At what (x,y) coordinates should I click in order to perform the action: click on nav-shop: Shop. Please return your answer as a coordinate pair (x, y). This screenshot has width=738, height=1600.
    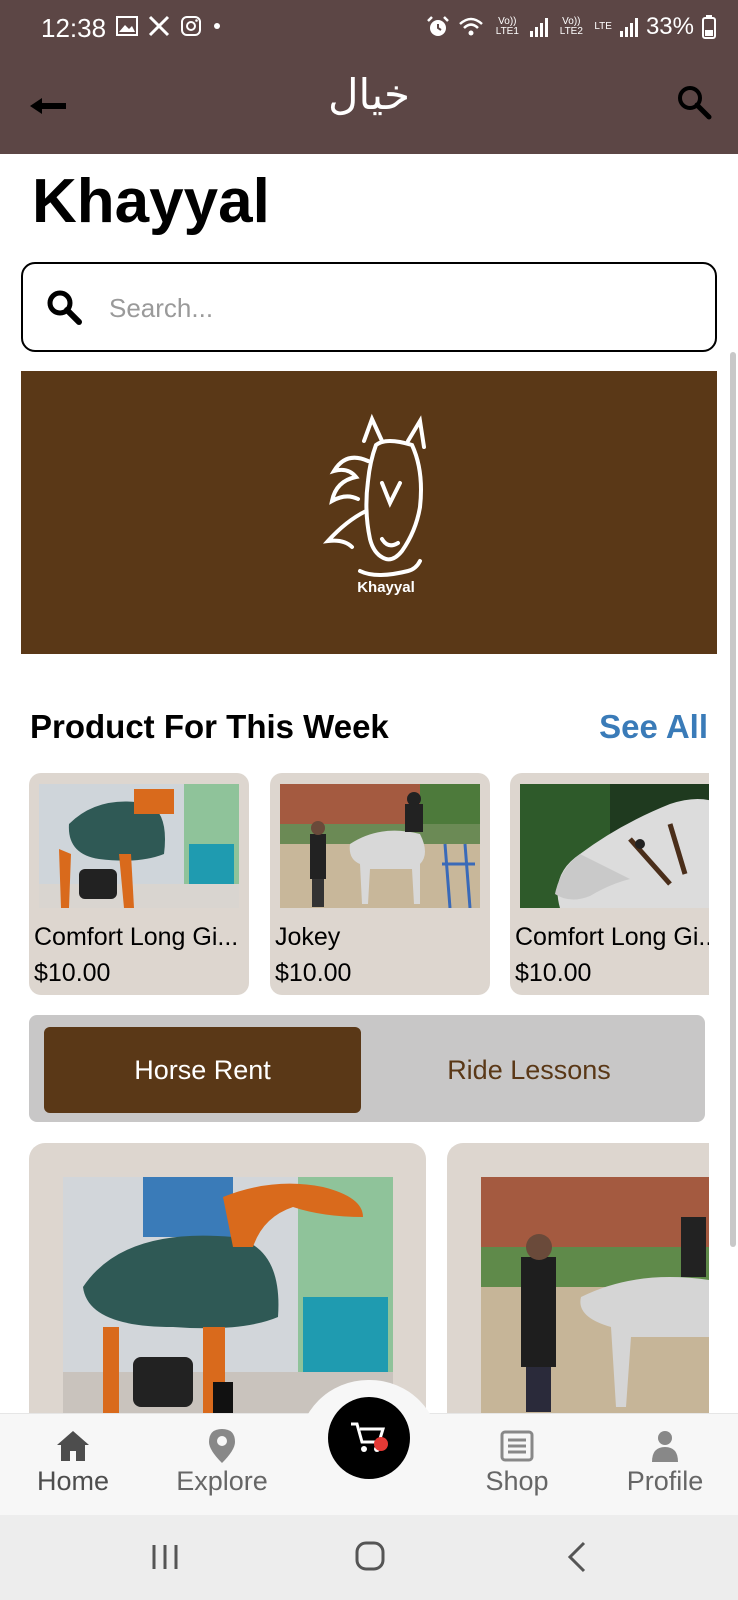
    Looking at the image, I should click on (517, 1462).